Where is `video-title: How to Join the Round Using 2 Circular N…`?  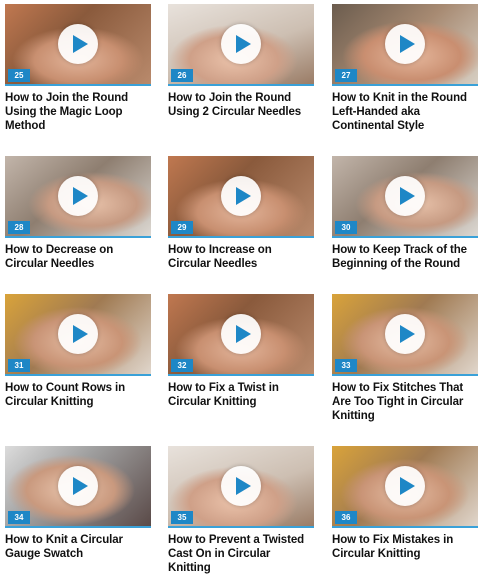 video-title: How to Join the Round Using 2 Circular N… is located at coordinates (241, 105).